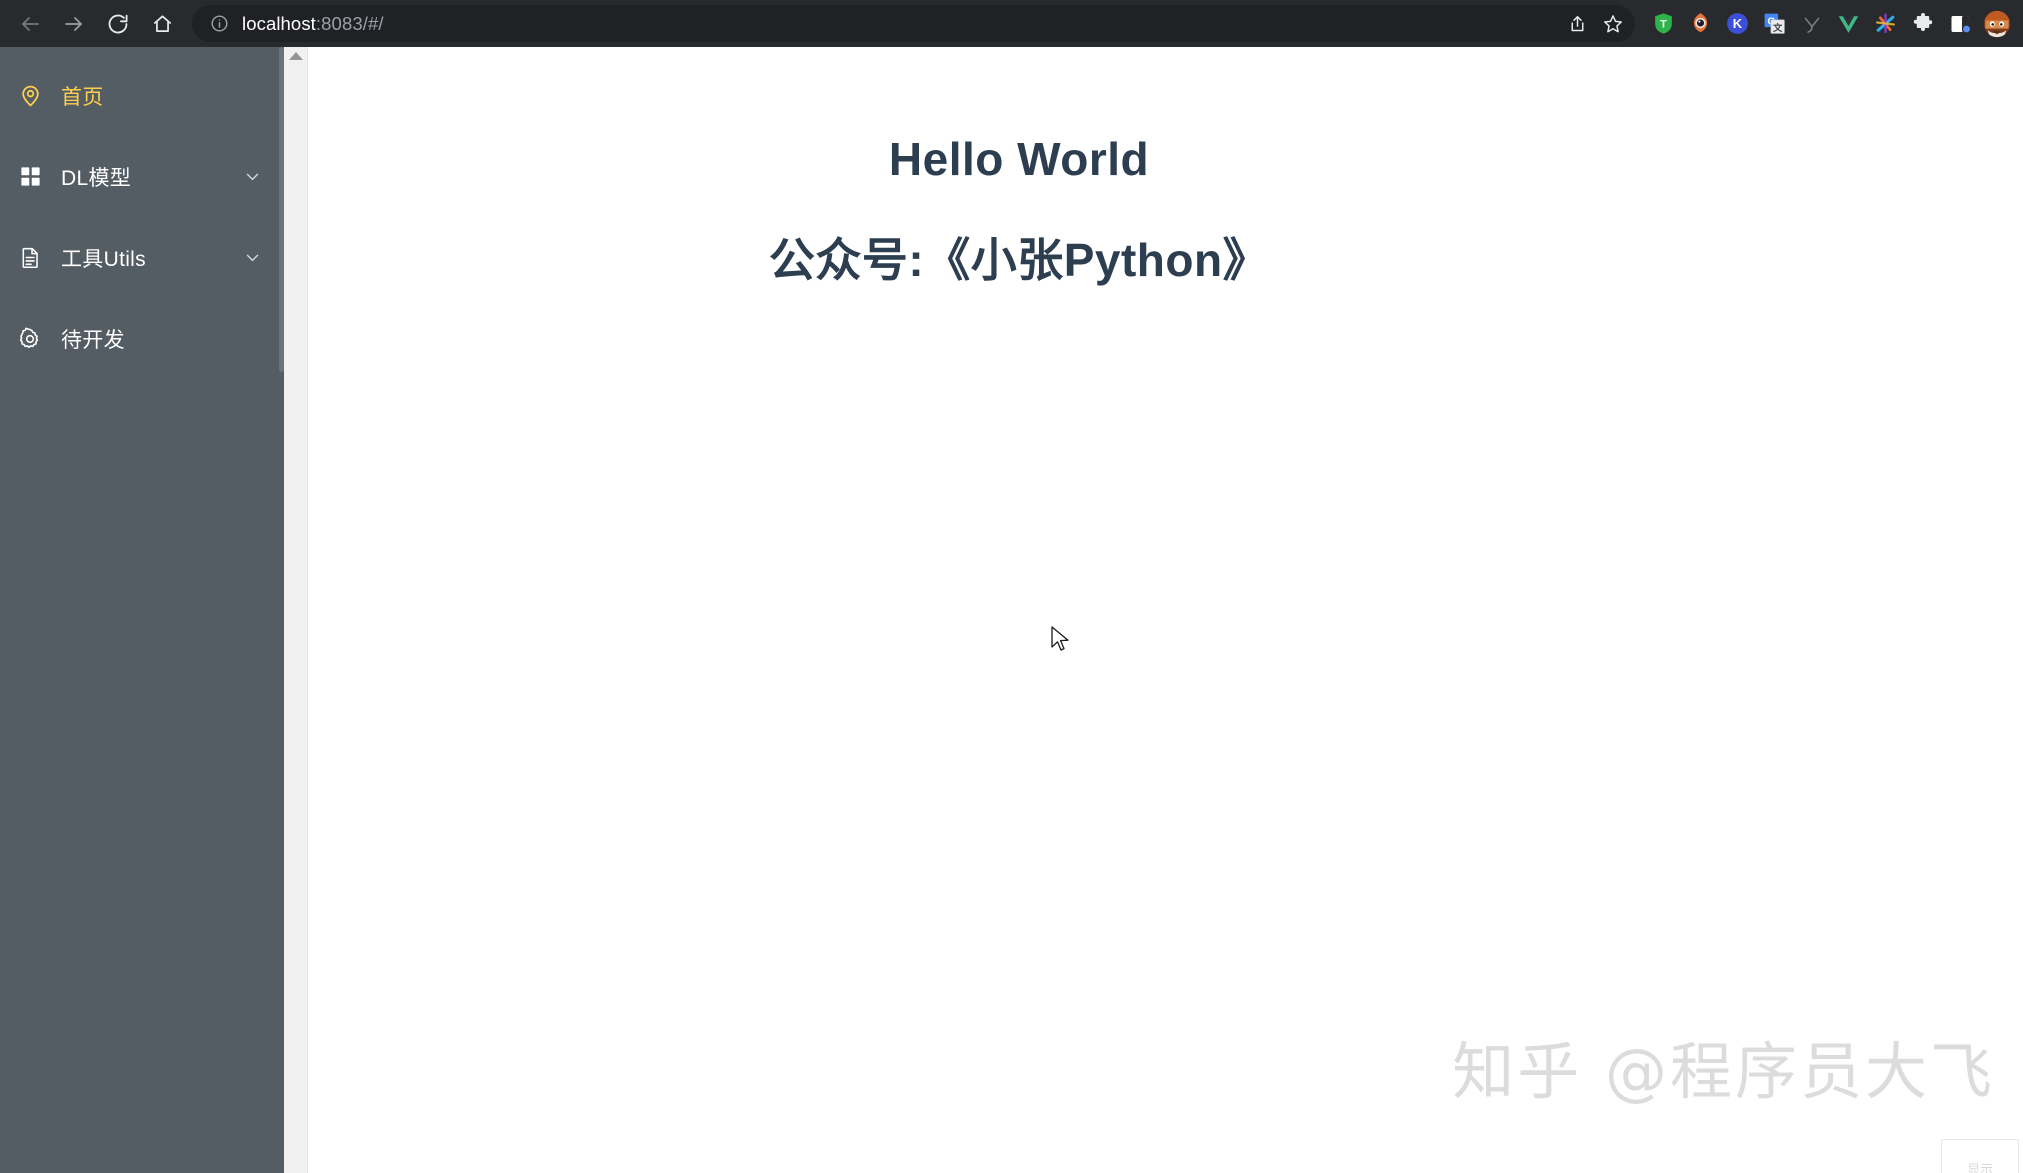  What do you see at coordinates (142, 95) in the screenshot?
I see `sidebar-item-home: 首页` at bounding box center [142, 95].